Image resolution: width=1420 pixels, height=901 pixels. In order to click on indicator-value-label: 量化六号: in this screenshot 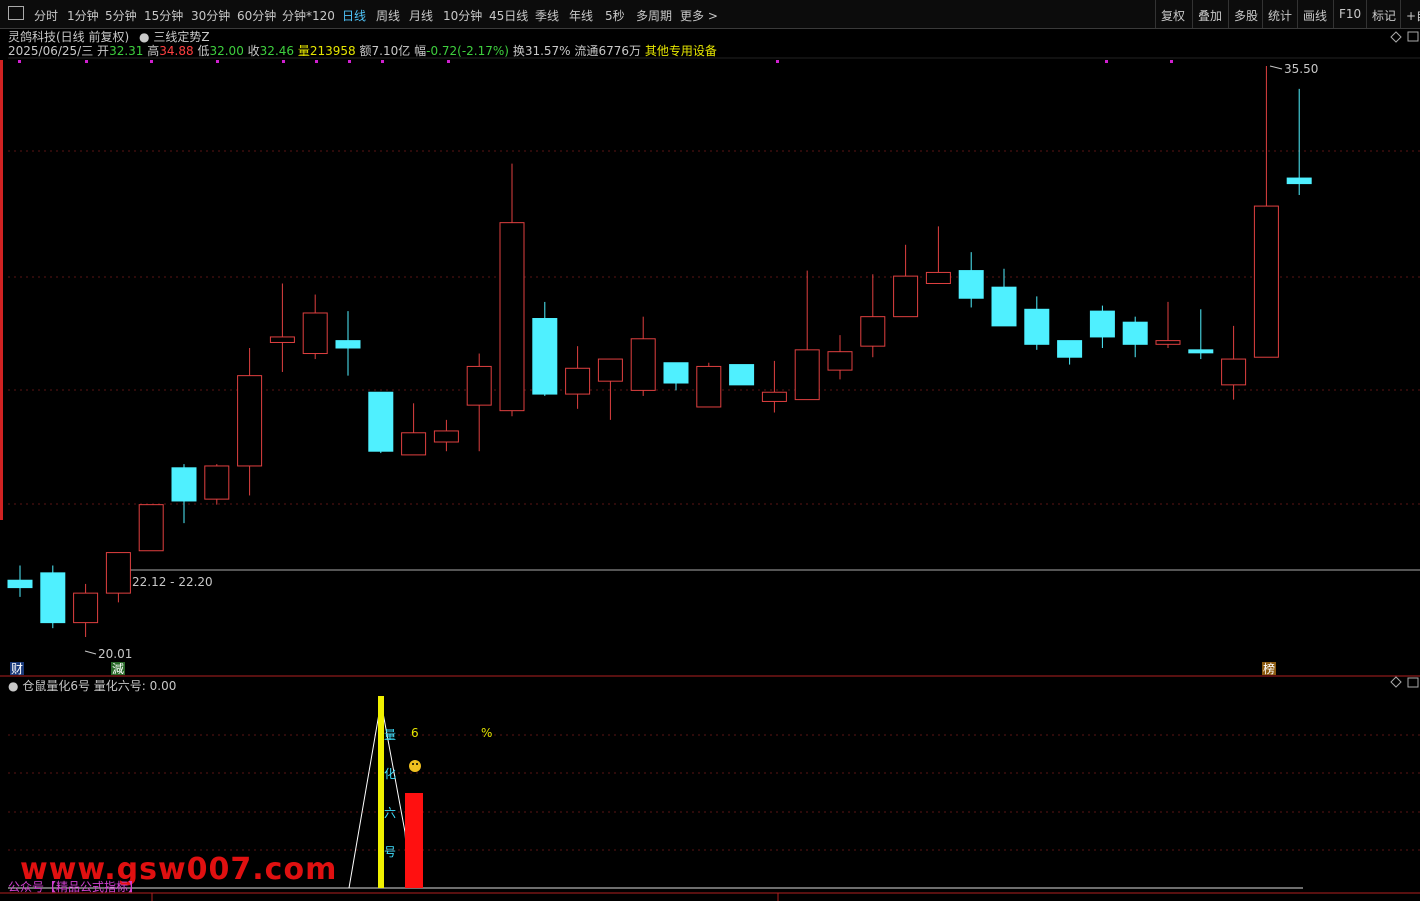, I will do `click(119, 686)`.